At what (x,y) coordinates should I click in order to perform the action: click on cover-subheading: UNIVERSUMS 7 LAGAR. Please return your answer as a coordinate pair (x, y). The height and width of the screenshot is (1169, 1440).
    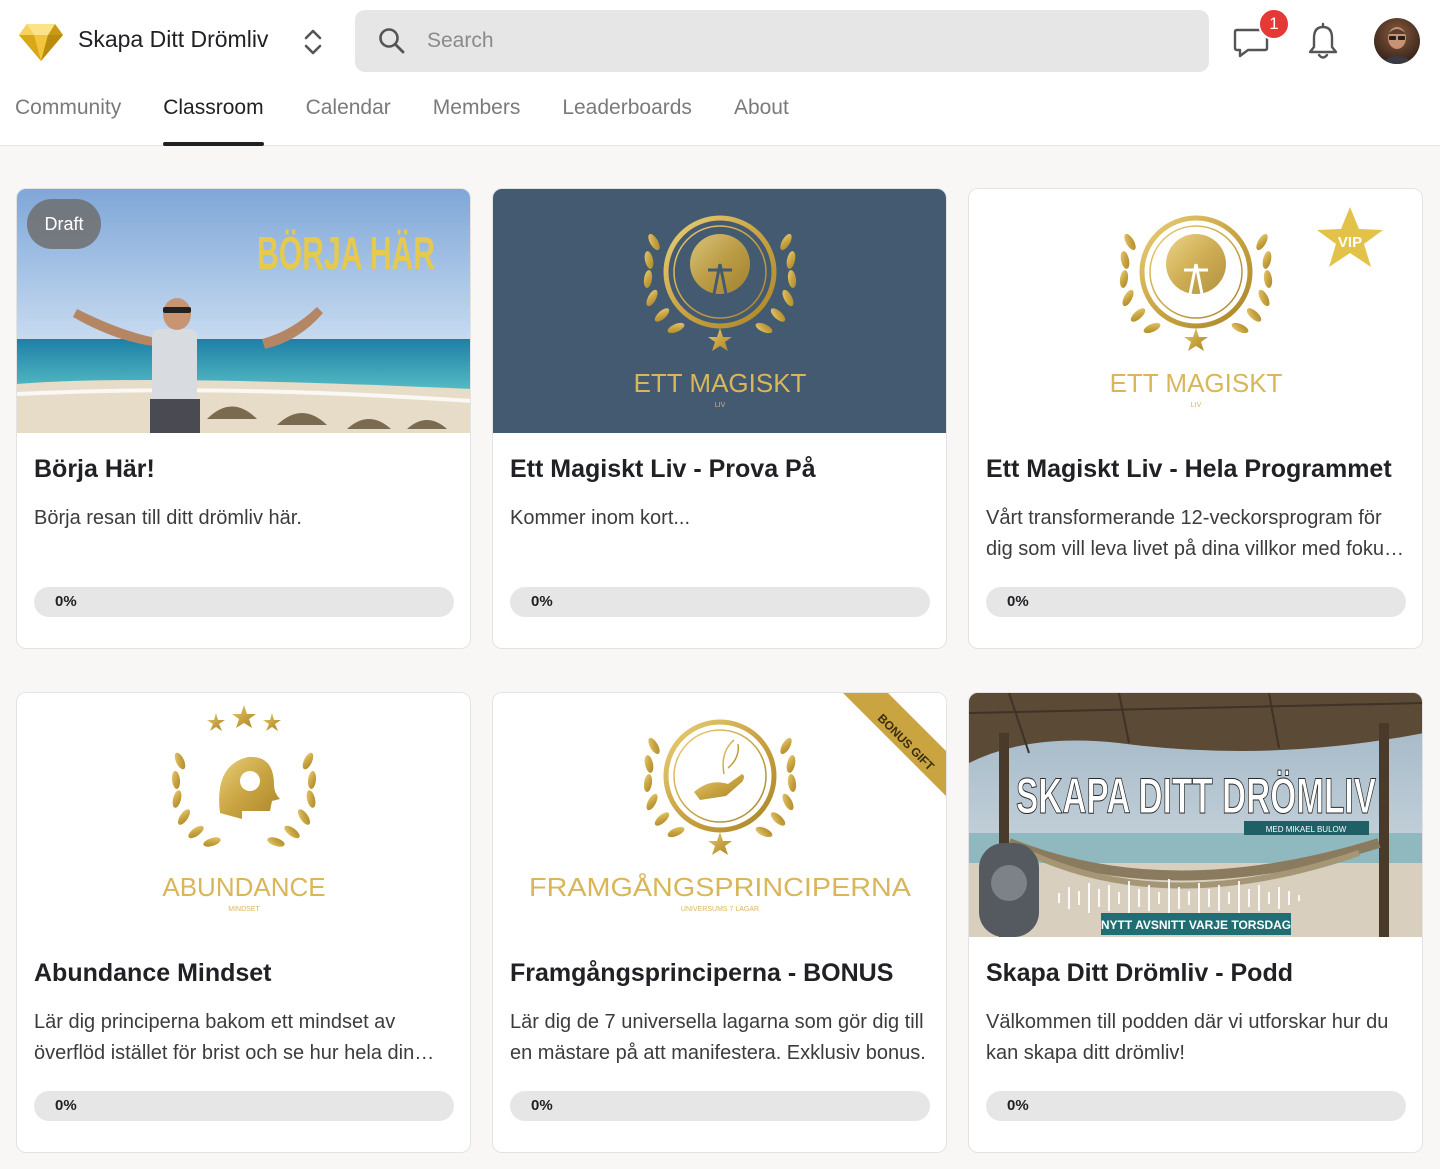
    Looking at the image, I should click on (720, 909).